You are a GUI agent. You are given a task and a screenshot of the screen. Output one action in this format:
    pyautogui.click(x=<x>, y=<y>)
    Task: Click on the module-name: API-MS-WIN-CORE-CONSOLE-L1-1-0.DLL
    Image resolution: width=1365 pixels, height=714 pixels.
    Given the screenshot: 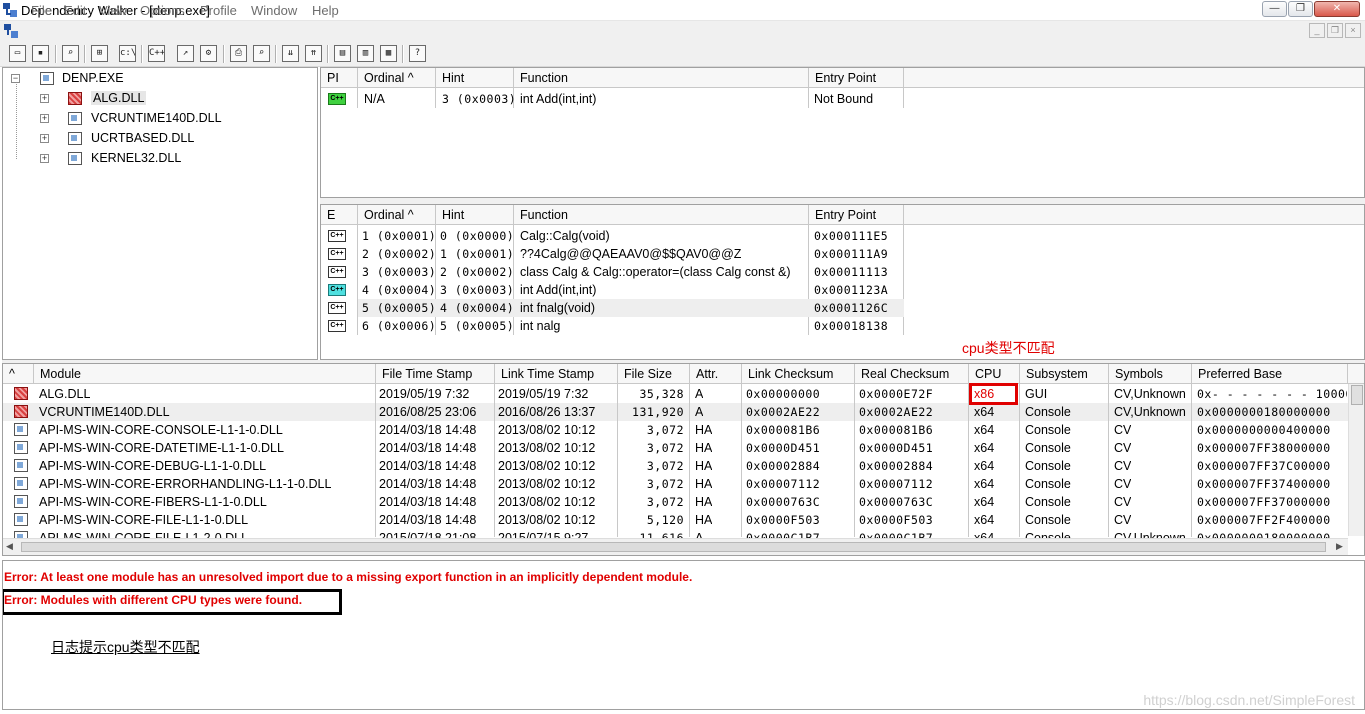 What is the action you would take?
    pyautogui.click(x=161, y=430)
    